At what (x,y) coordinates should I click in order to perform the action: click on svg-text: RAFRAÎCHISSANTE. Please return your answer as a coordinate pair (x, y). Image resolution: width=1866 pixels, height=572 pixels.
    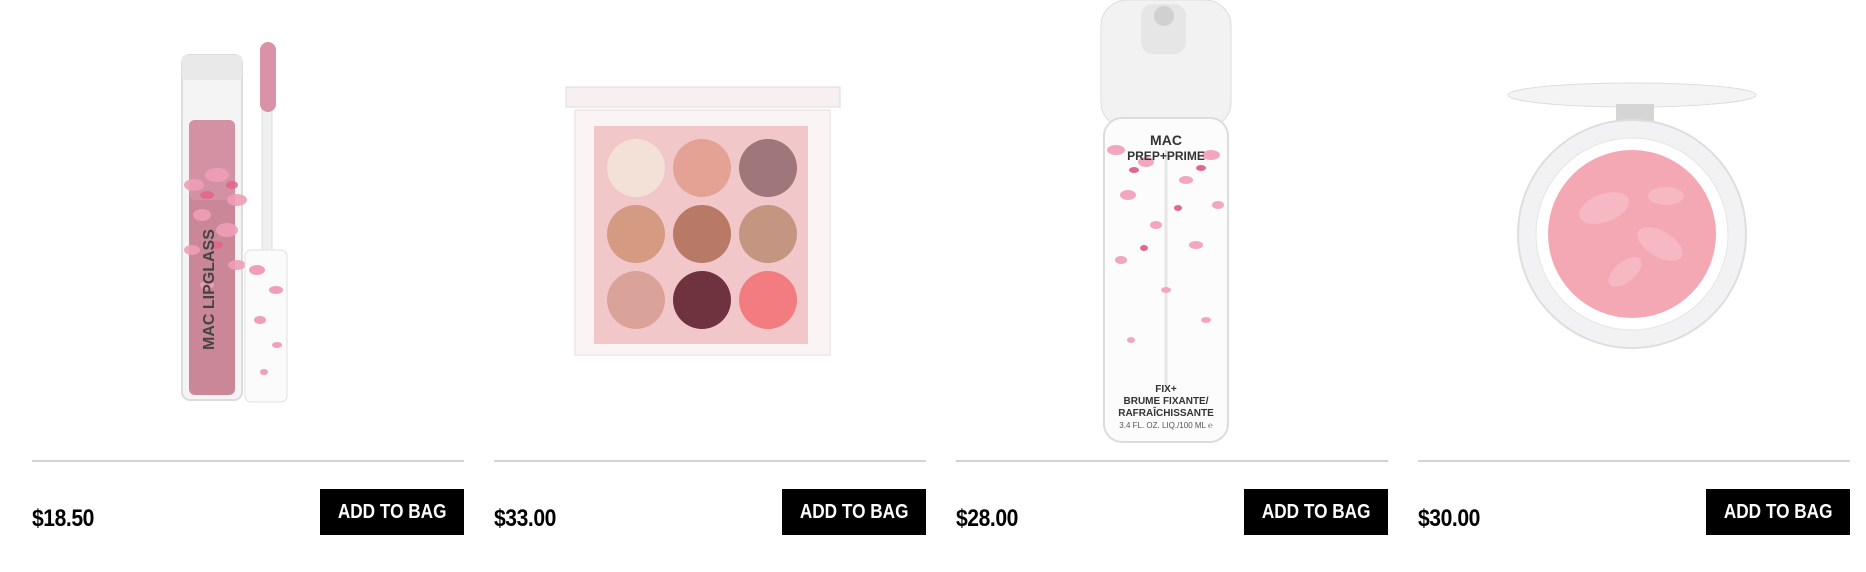
    Looking at the image, I should click on (1166, 412).